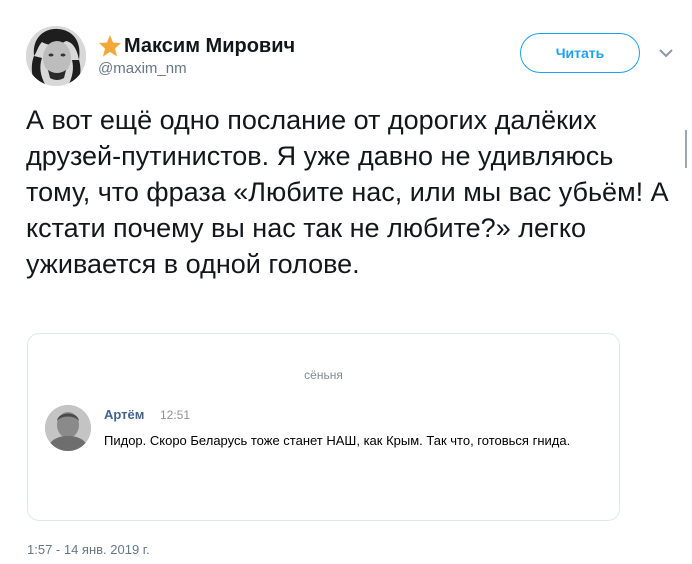 The width and height of the screenshot is (692, 564). I want to click on message-time: 12:51, so click(175, 415).